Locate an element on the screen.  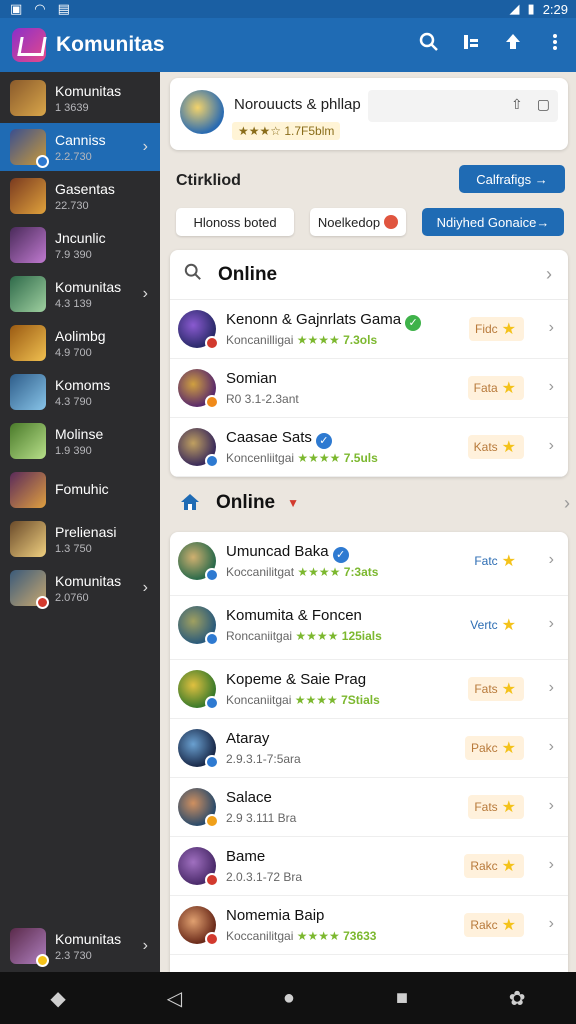
tag-label: Fats is located at coordinates (486, 807).